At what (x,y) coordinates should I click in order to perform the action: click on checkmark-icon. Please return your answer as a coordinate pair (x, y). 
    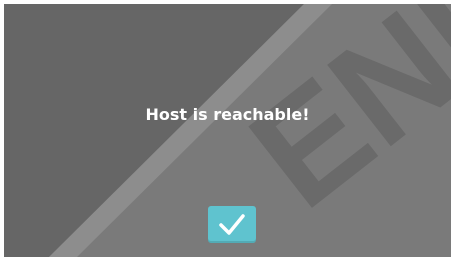
    Looking at the image, I should click on (232, 224).